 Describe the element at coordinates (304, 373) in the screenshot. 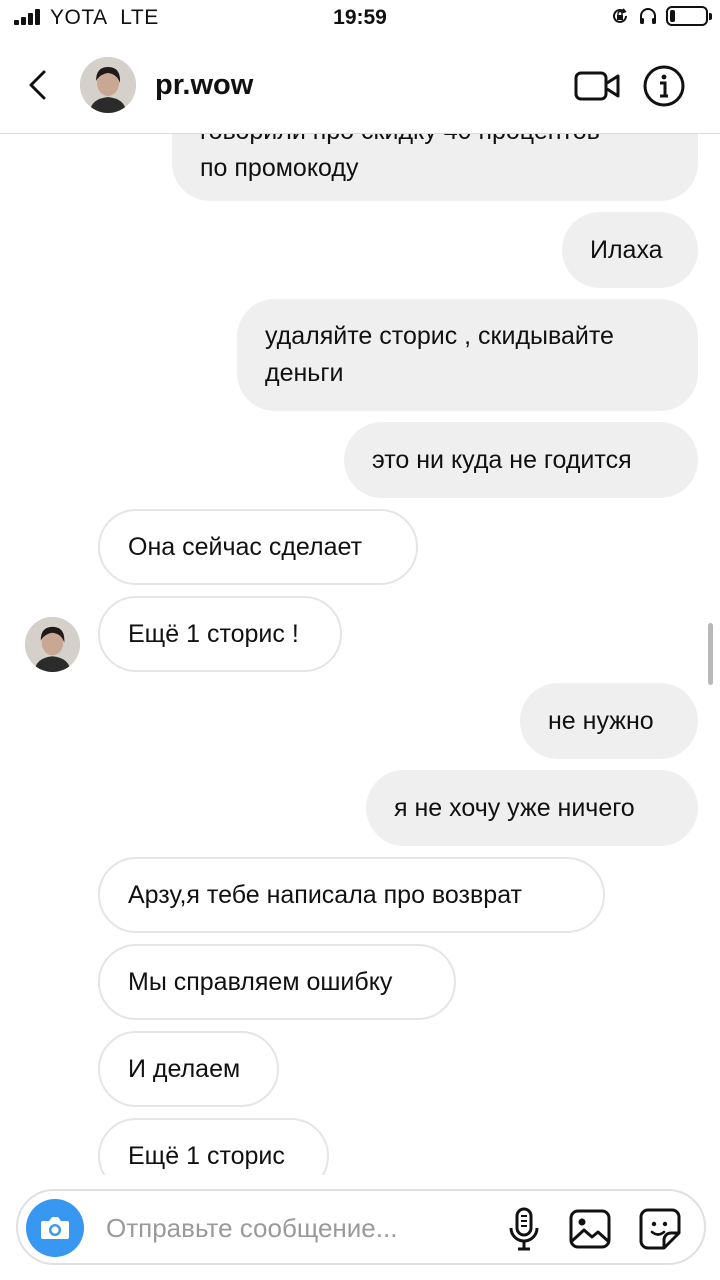

I see `message-text: деньги` at that location.